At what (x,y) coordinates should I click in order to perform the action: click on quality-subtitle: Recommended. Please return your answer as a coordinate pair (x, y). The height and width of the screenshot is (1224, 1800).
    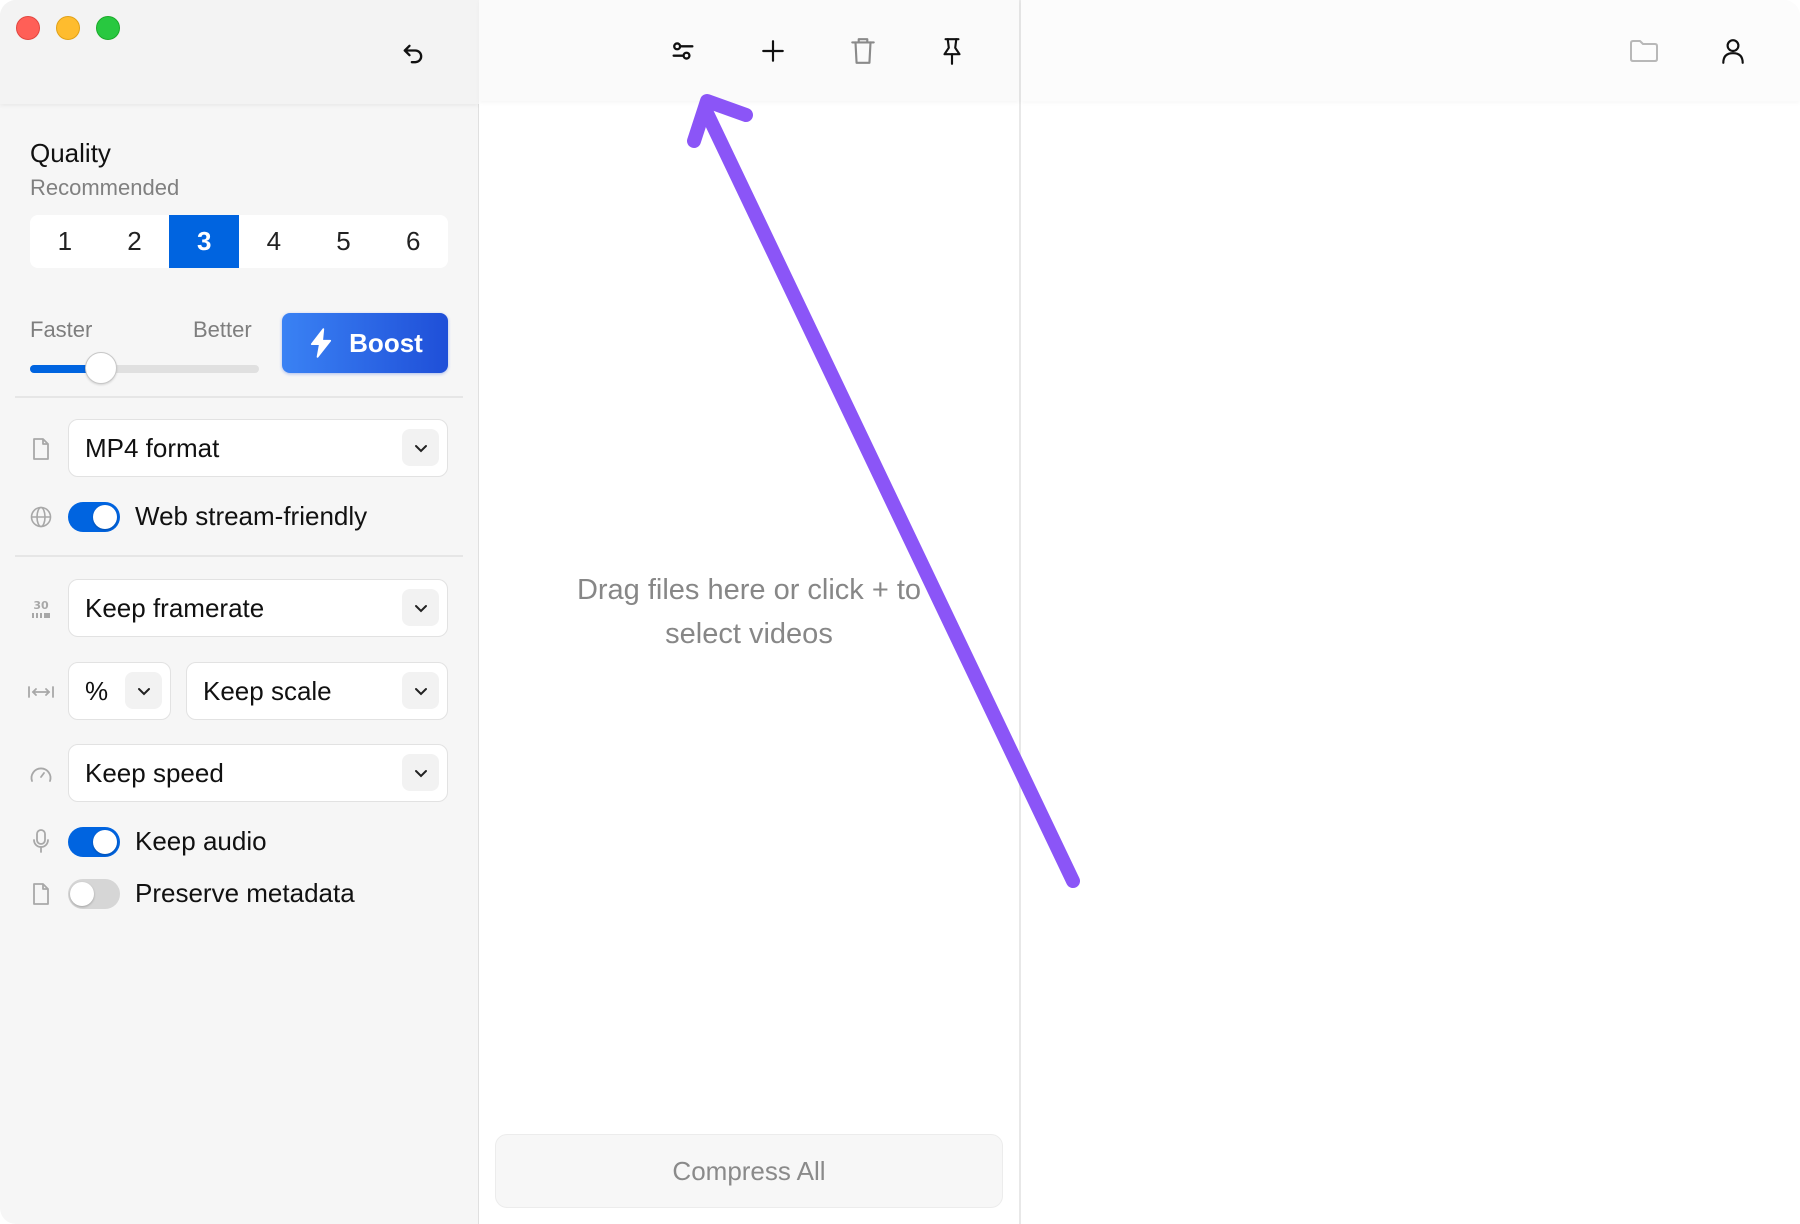
    Looking at the image, I should click on (105, 187).